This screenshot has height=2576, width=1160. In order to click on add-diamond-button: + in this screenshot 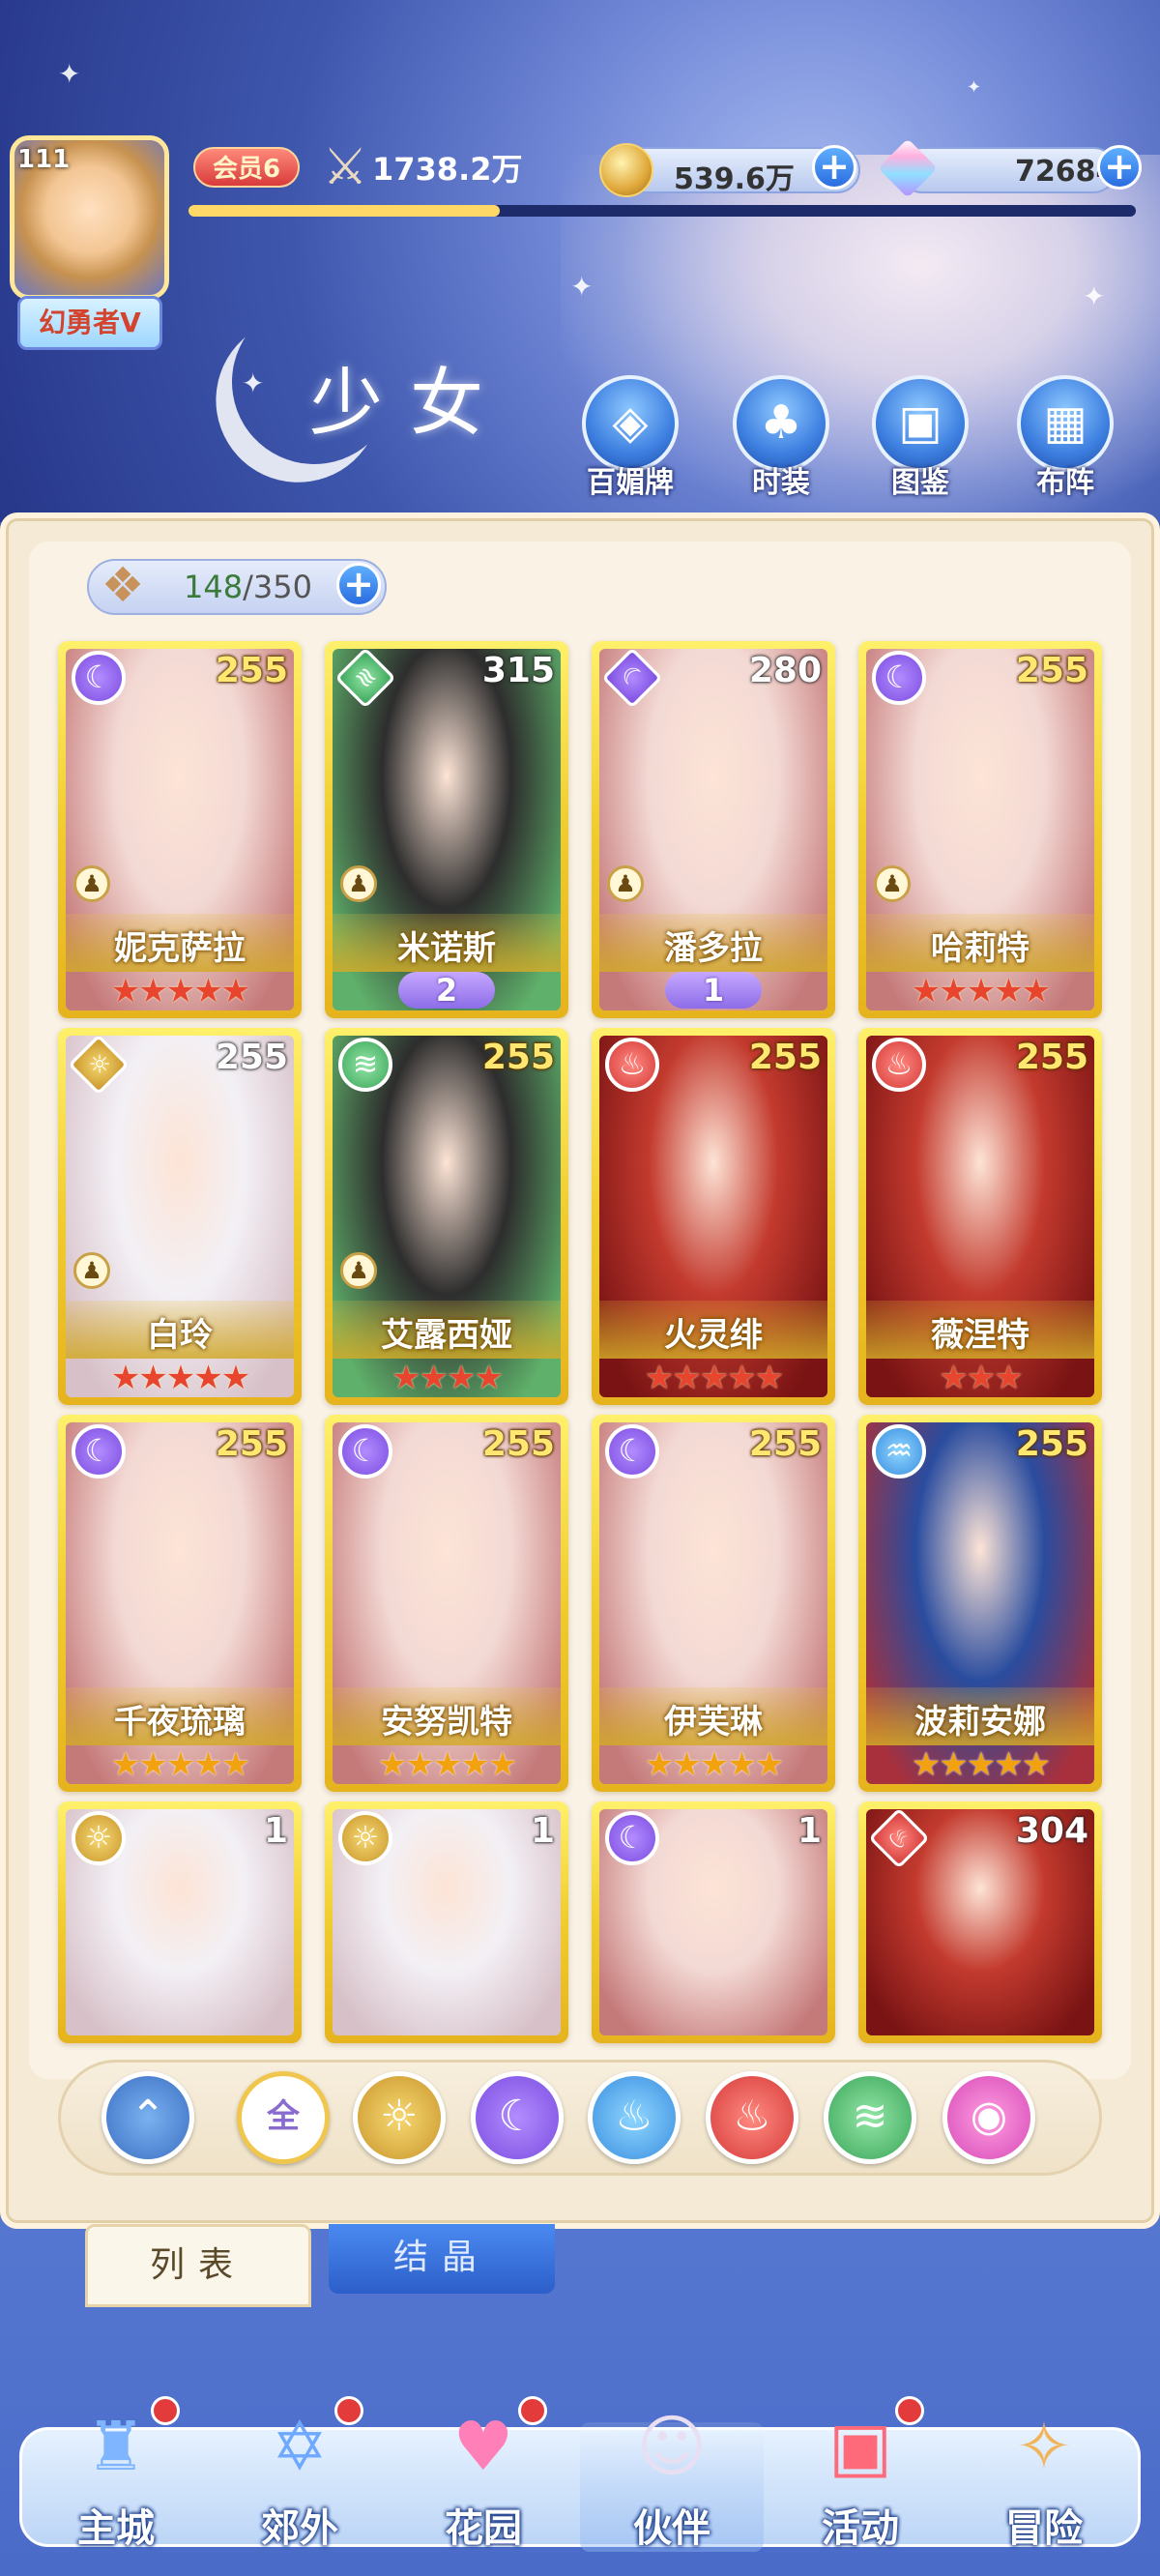, I will do `click(1119, 167)`.